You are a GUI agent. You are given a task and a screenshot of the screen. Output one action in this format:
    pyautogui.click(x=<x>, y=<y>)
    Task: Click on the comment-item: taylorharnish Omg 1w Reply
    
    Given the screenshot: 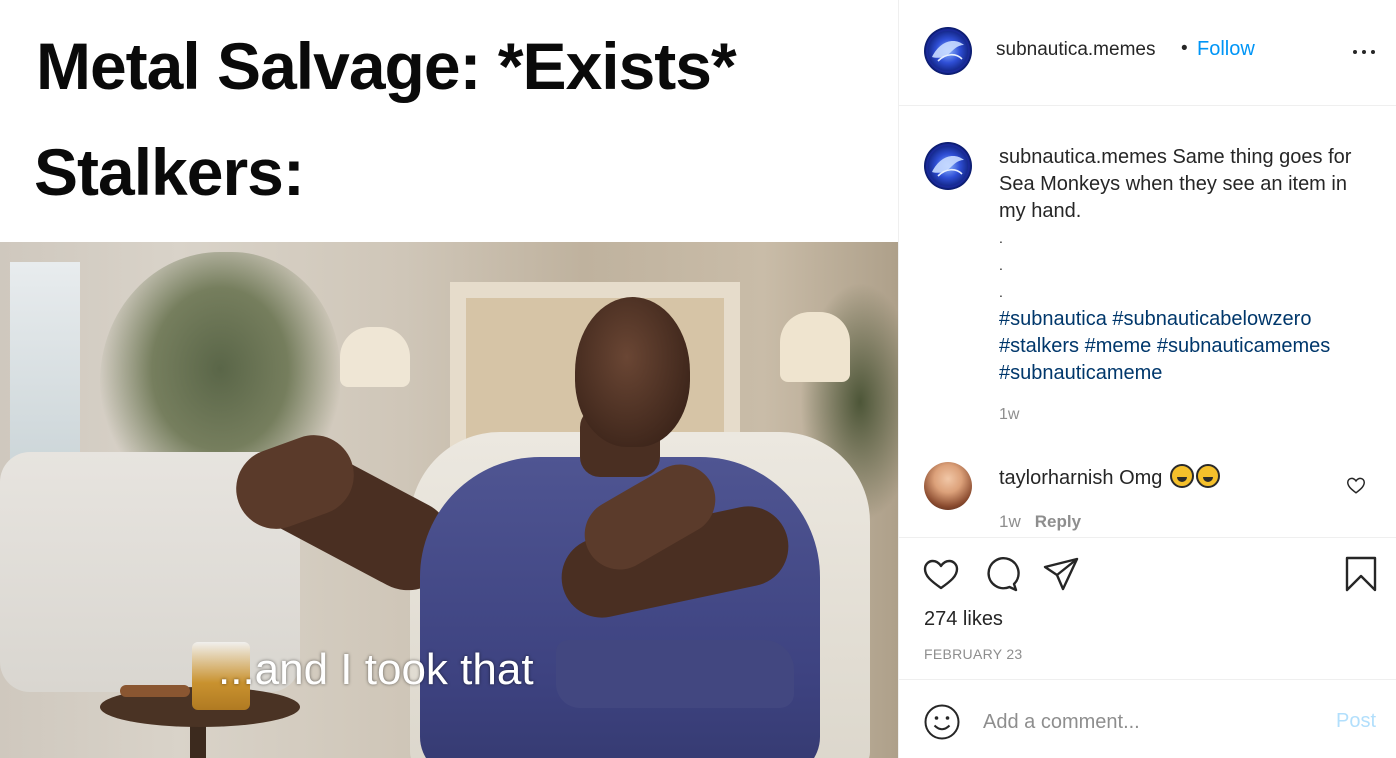 What is the action you would take?
    pyautogui.click(x=1147, y=499)
    